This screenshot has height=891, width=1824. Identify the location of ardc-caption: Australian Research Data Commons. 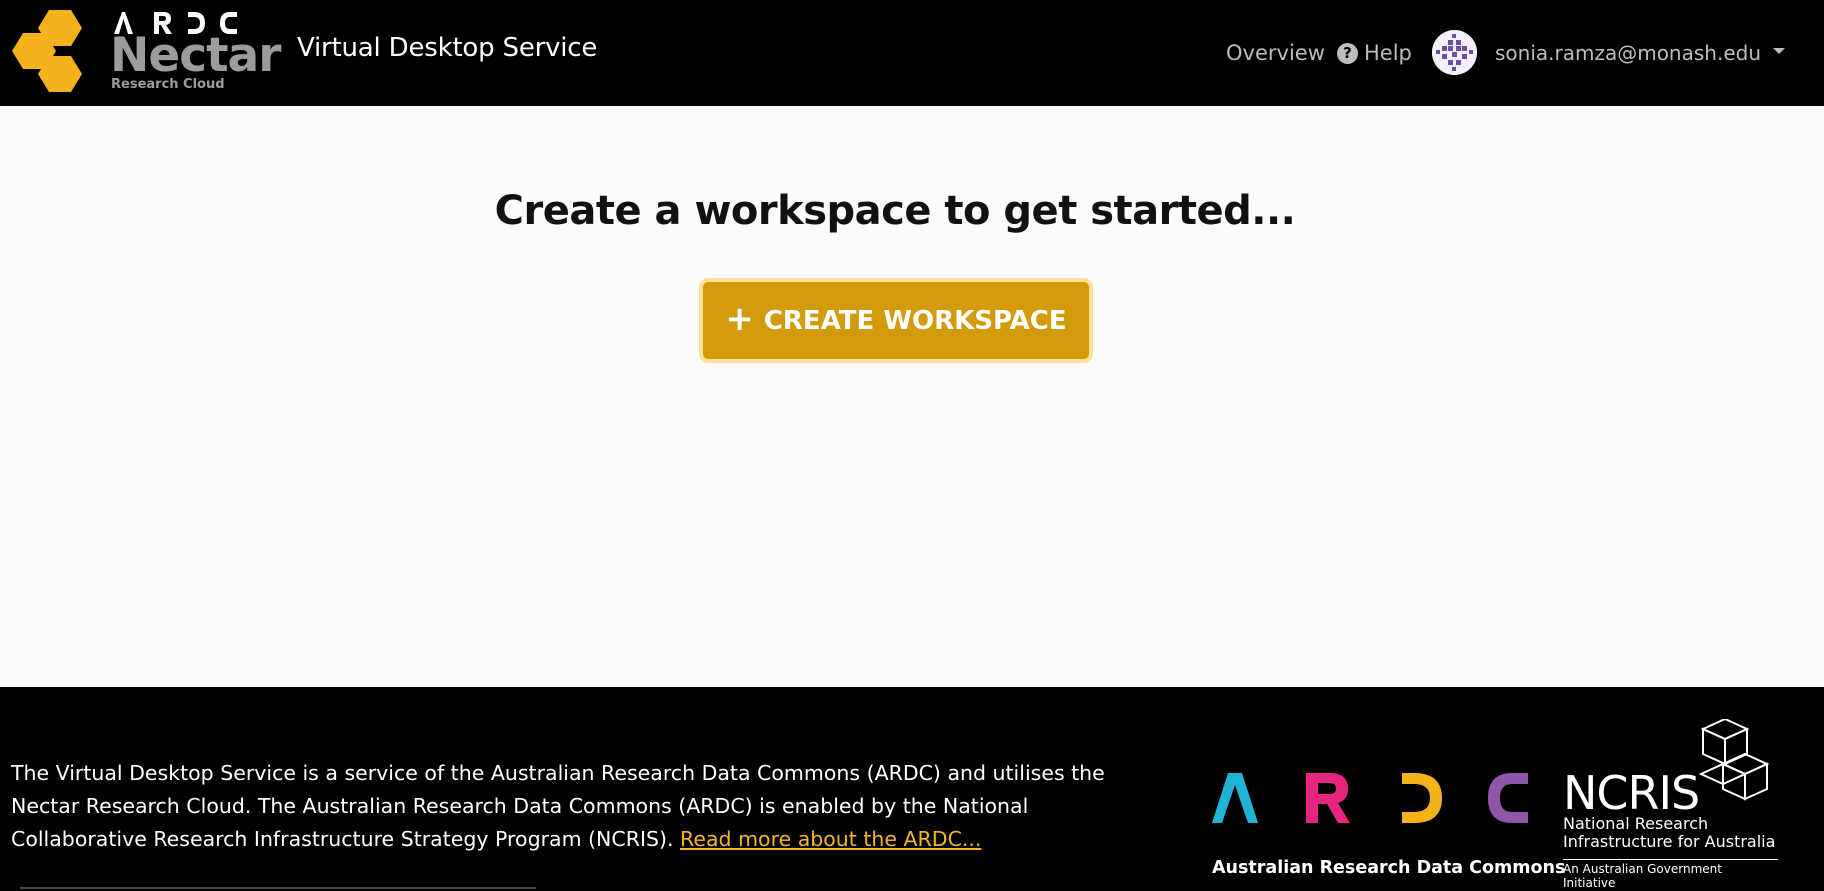
(1389, 868).